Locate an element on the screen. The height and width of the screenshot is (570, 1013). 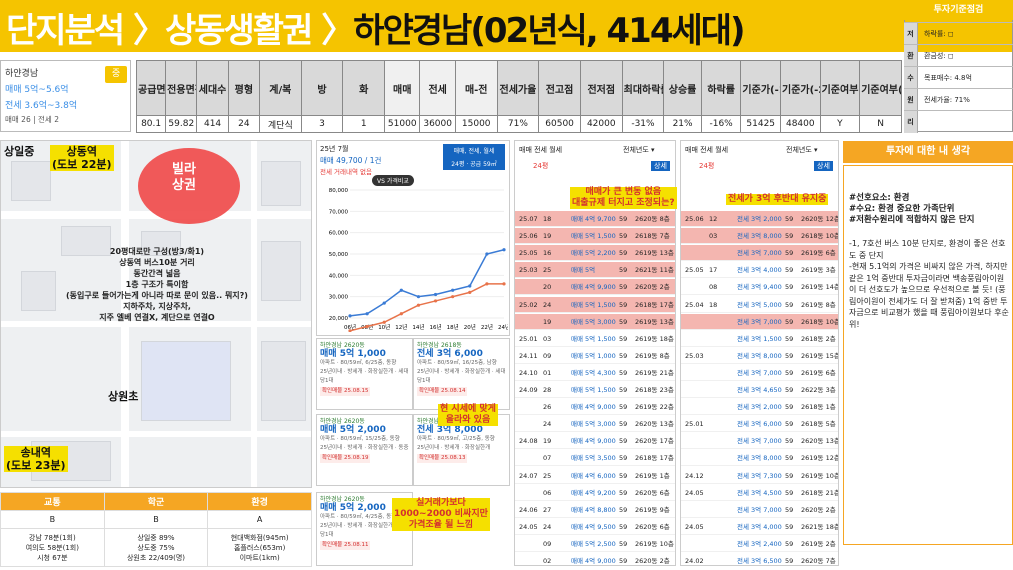
transaction-row: 전세 3억 8,000 59 2619동 12층 is located at coordinates (759, 458).